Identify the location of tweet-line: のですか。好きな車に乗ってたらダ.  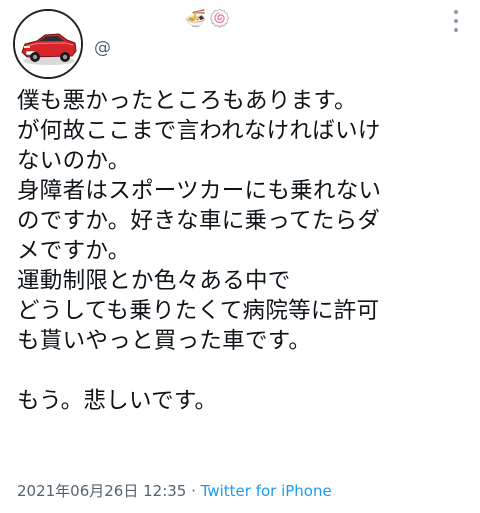
(199, 221).